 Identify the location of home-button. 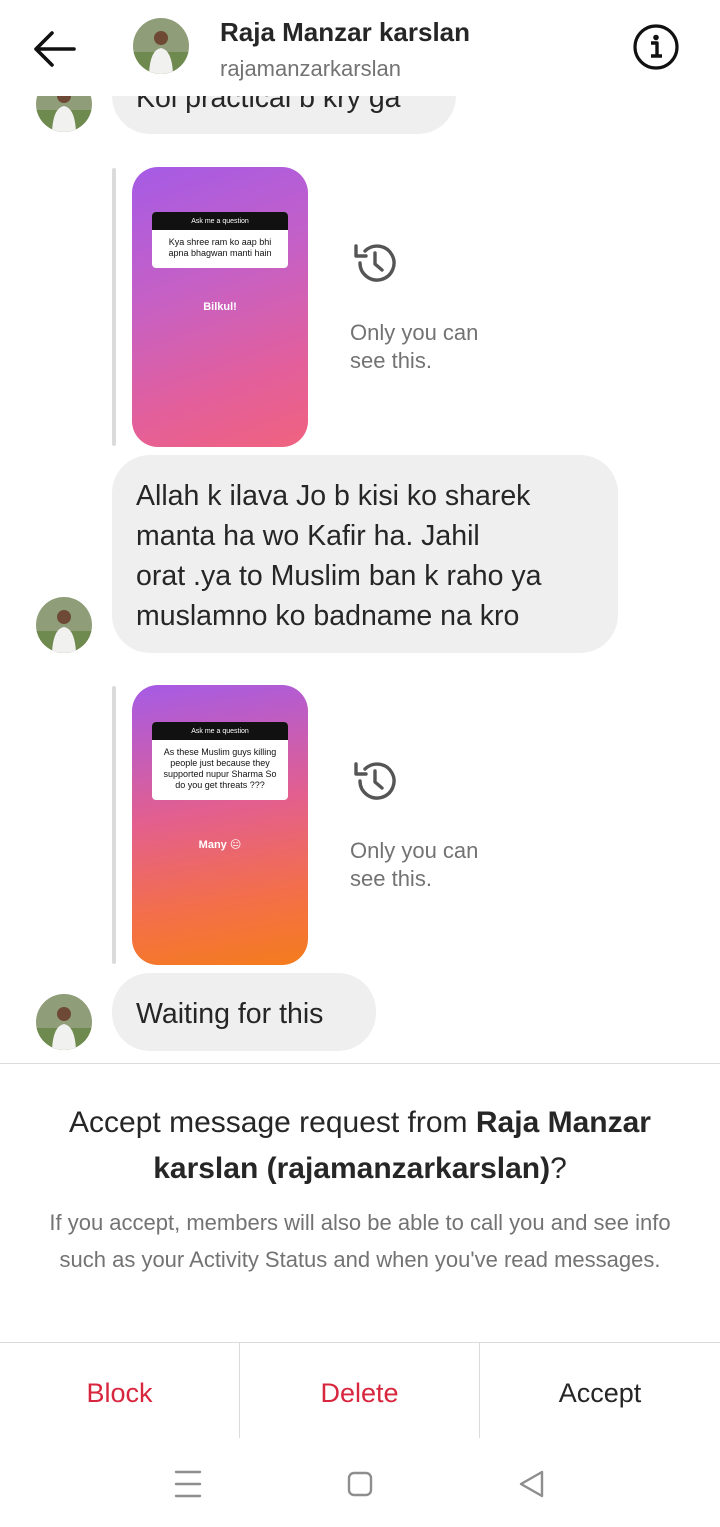
(360, 1484).